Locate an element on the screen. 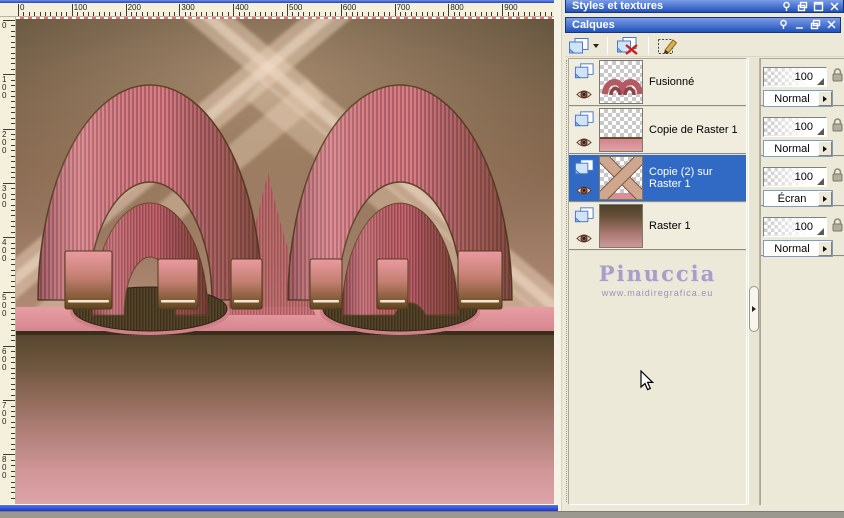  calques-restore-button is located at coordinates (815, 24).